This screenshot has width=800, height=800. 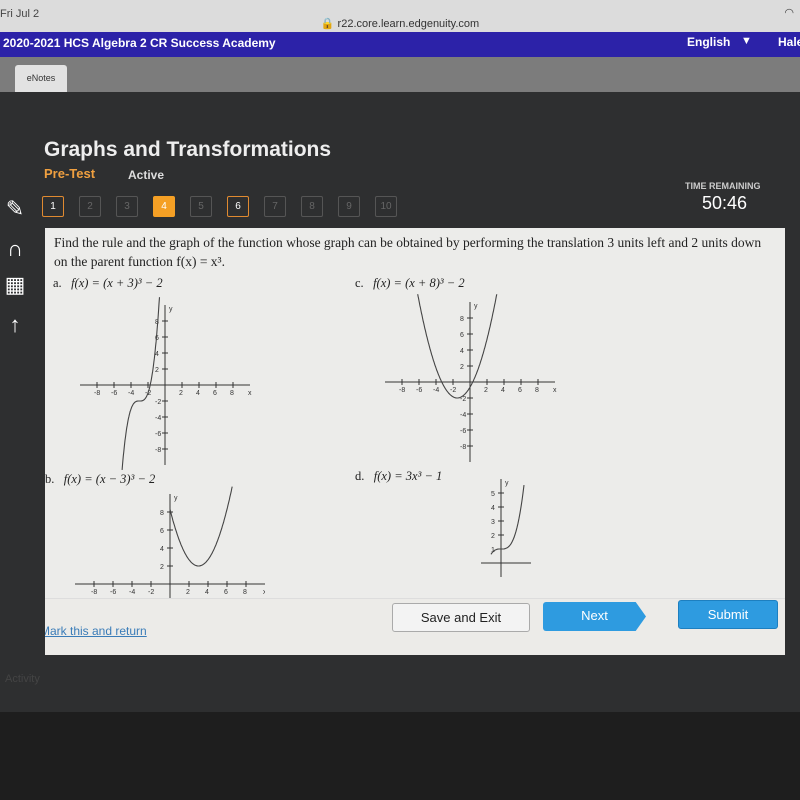 What do you see at coordinates (746, 41) in the screenshot?
I see `chevron-down-icon: ▼` at bounding box center [746, 41].